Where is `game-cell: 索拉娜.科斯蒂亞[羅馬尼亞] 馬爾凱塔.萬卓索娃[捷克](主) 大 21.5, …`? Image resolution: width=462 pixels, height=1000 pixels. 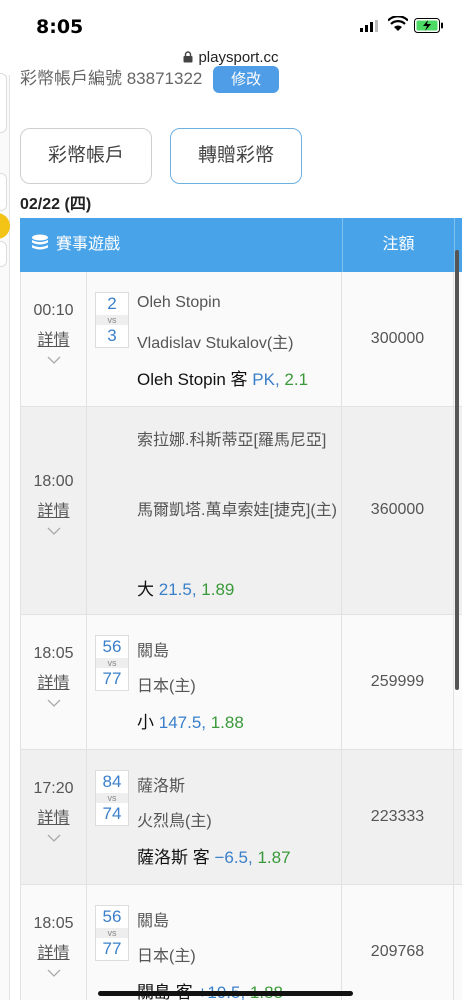 game-cell: 索拉娜.科斯蒂亞[羅馬尼亞] 馬爾凱塔.萬卓索娃[捷克](主) 大 21.5, … is located at coordinates (214, 510).